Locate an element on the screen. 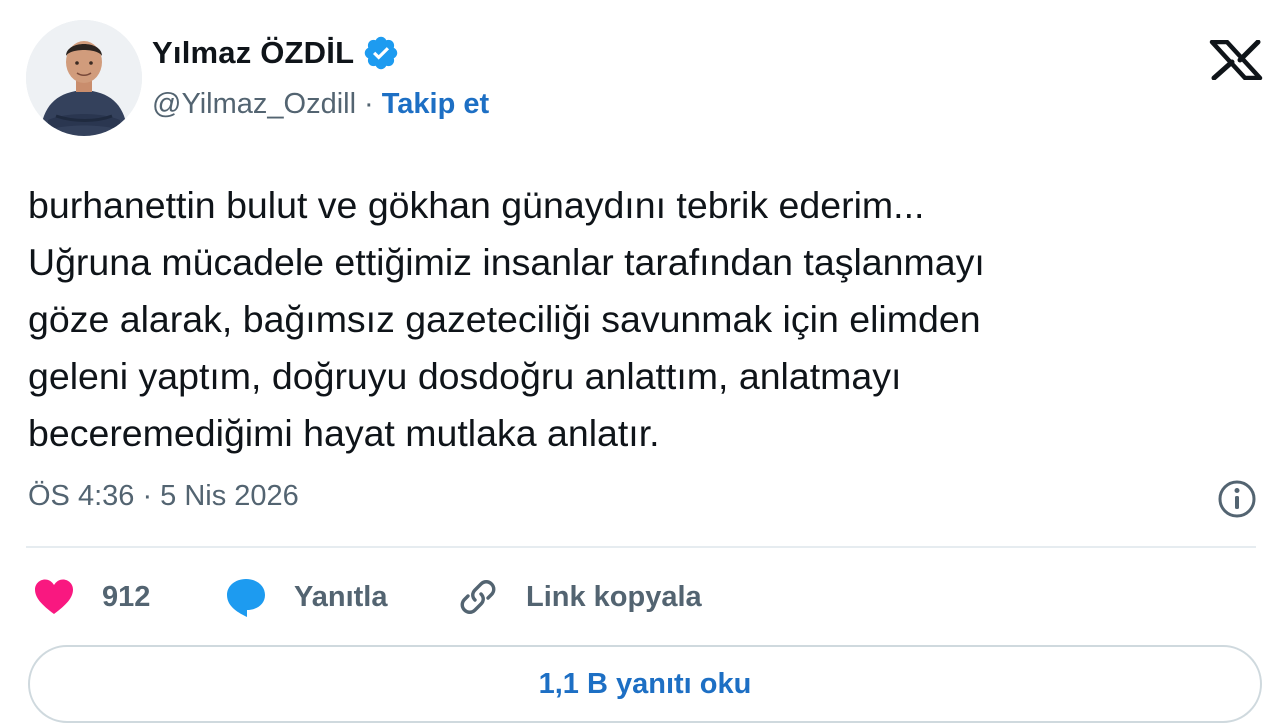  read-replies-button: 1,1 B yanıtı oku is located at coordinates (645, 684).